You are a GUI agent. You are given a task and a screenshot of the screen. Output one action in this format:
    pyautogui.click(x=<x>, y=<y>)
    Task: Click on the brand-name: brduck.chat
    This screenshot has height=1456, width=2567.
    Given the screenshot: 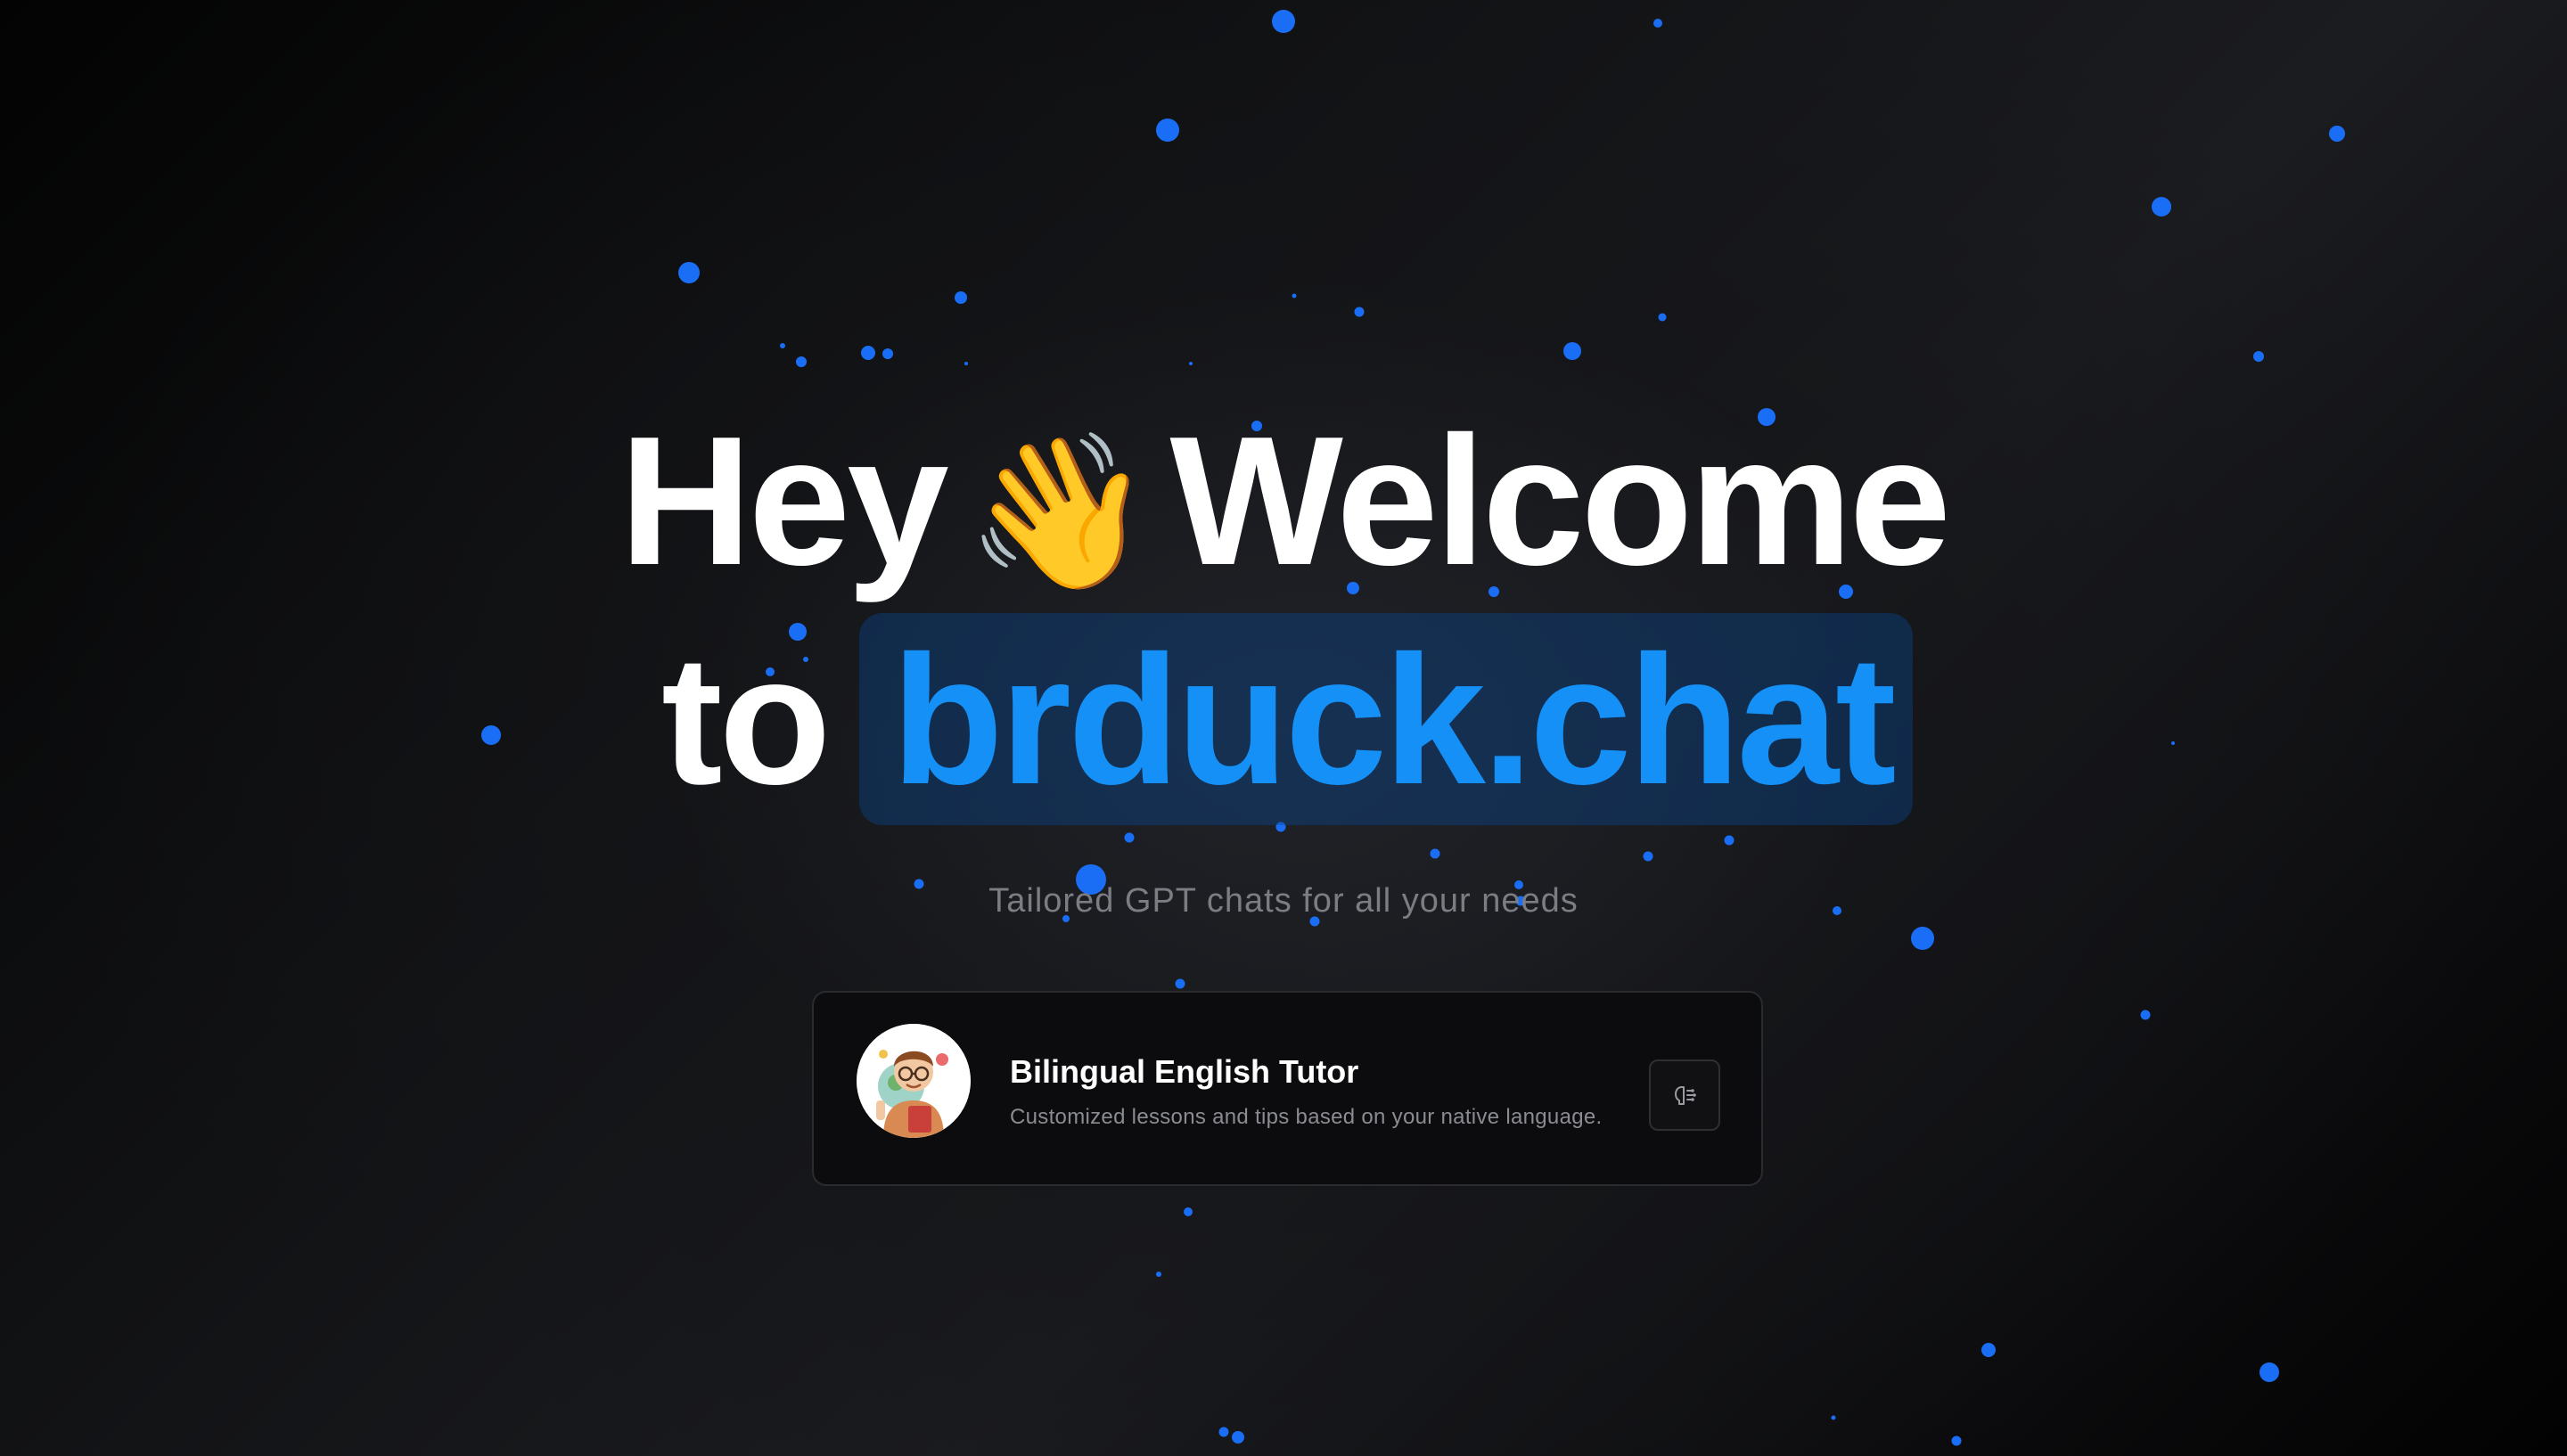 What is the action you would take?
    pyautogui.click(x=1394, y=720)
    